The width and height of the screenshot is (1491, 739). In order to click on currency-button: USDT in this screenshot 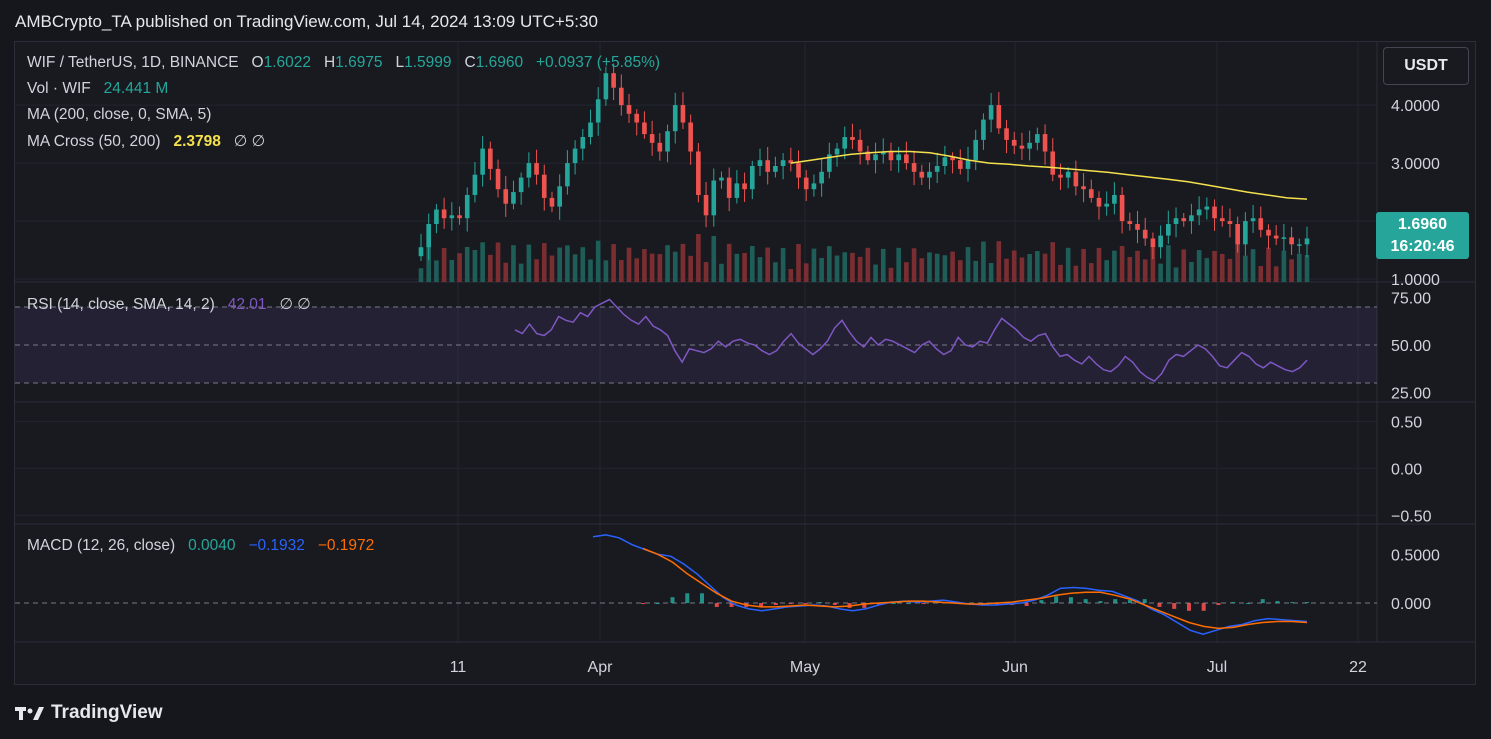, I will do `click(1426, 66)`.